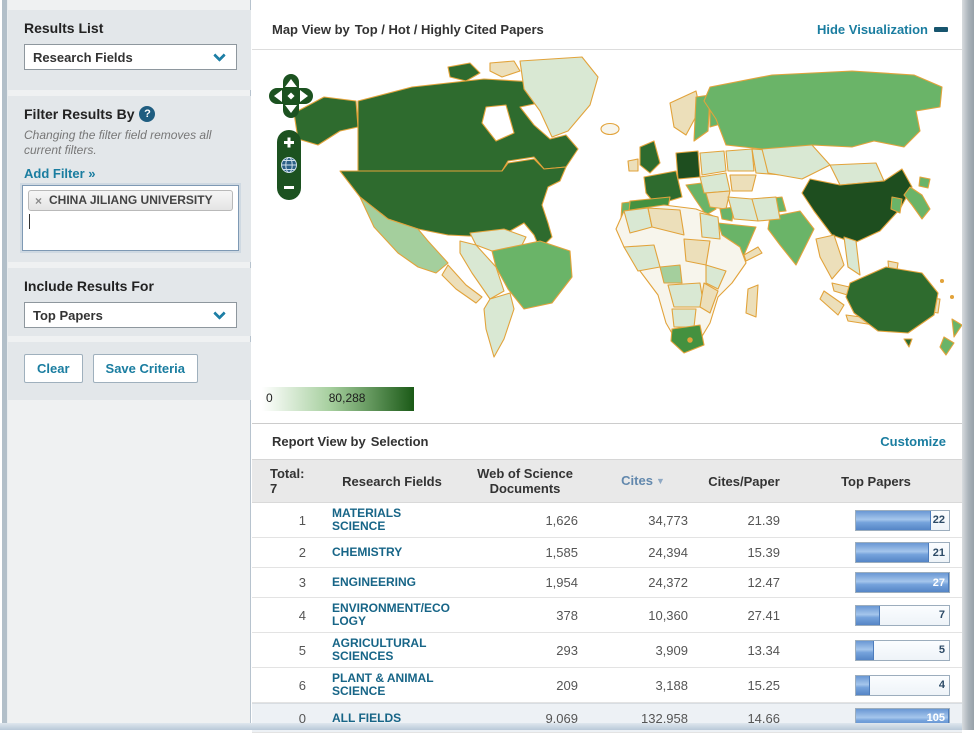 This screenshot has height=733, width=974. What do you see at coordinates (744, 685) in the screenshot?
I see `row-cites-per-paper: 15.25` at bounding box center [744, 685].